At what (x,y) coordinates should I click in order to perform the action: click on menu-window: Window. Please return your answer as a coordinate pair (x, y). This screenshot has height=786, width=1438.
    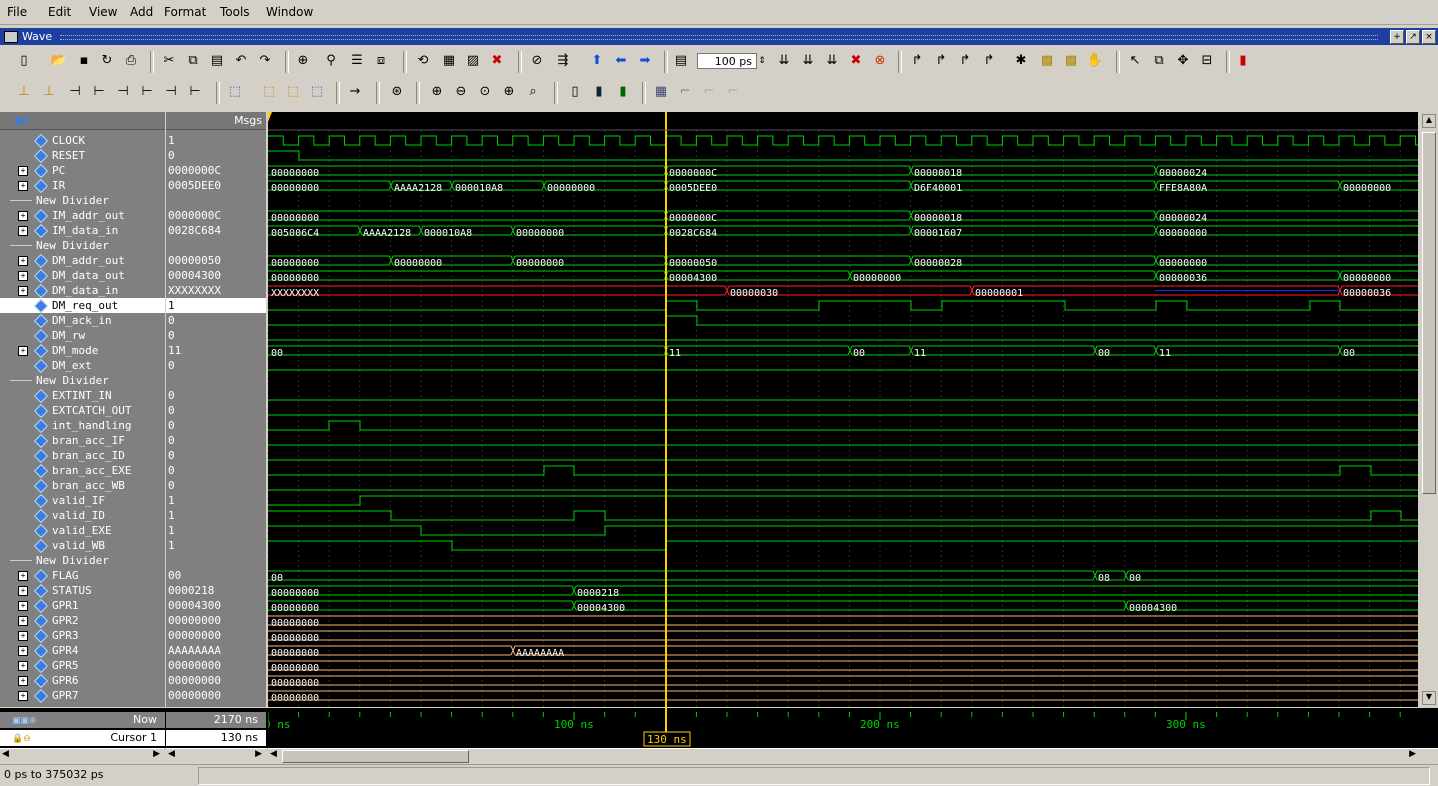
    Looking at the image, I should click on (289, 12).